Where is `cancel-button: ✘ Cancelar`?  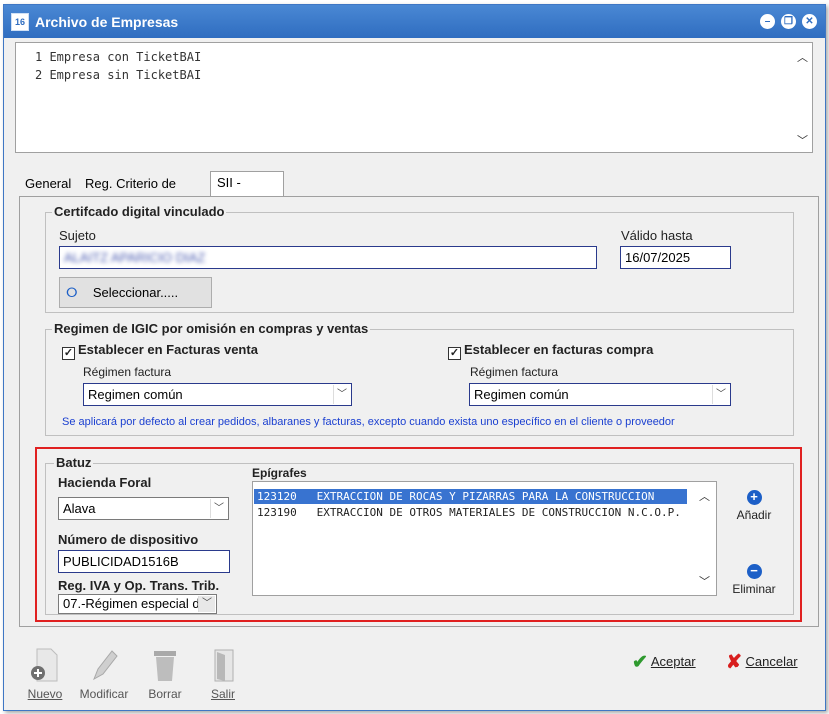
cancel-button: ✘ Cancelar is located at coordinates (762, 662).